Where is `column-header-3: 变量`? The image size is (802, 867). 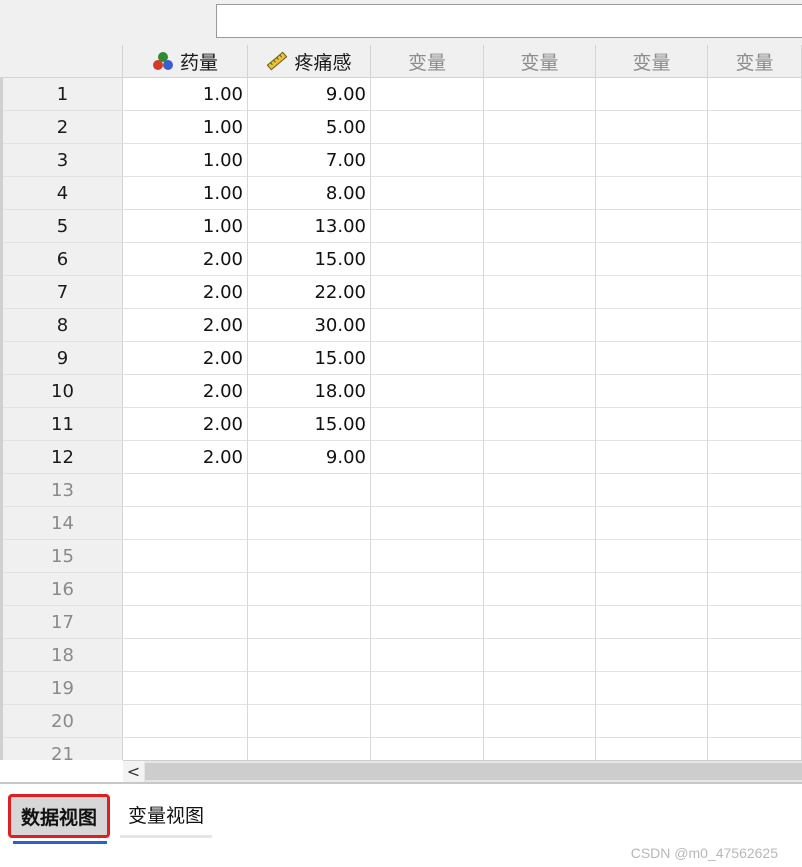
column-header-3: 变量 is located at coordinates (427, 61).